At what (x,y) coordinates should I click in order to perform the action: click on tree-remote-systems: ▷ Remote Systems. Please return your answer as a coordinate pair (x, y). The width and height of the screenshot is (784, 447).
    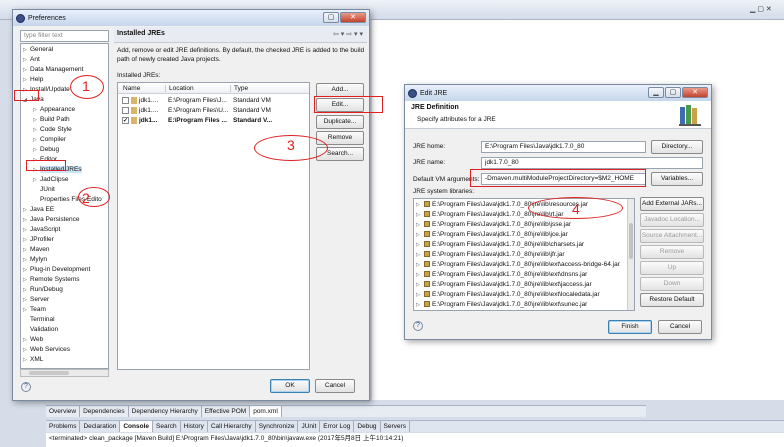
    Looking at the image, I should click on (51, 280).